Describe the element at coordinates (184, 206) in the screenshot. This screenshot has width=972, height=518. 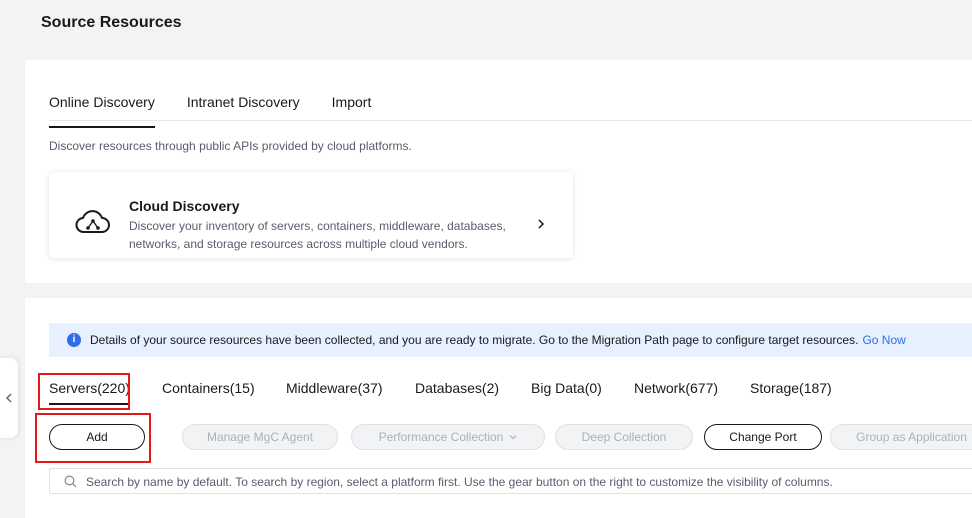
I see `cloud-discovery-title: Cloud Discovery` at that location.